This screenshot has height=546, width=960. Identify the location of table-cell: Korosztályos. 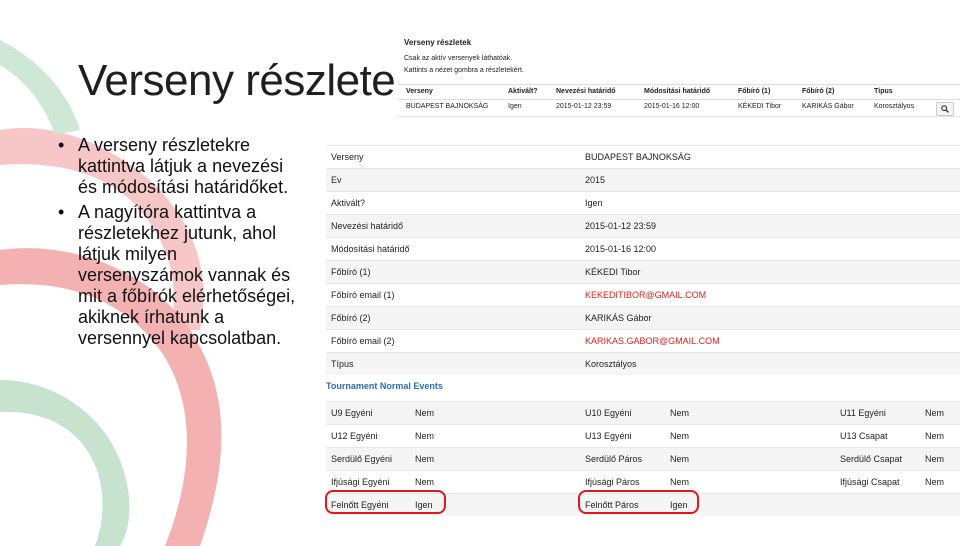
(894, 106).